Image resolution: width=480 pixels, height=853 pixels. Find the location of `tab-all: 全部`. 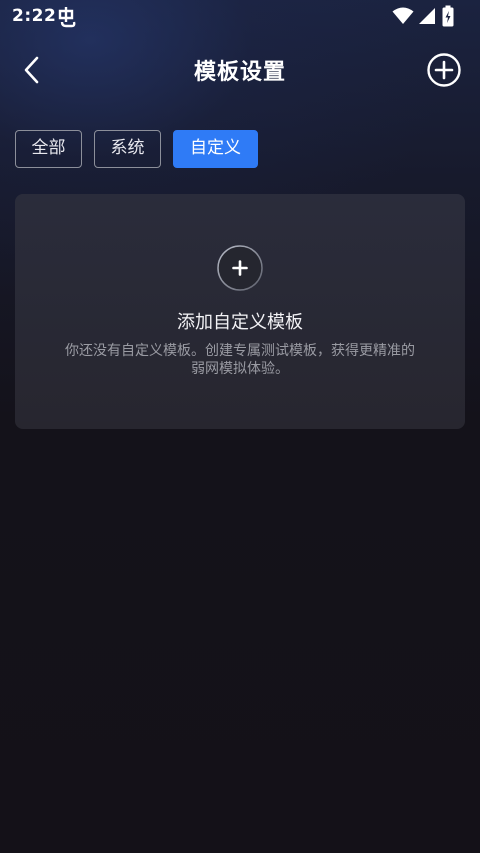

tab-all: 全部 is located at coordinates (48, 149).